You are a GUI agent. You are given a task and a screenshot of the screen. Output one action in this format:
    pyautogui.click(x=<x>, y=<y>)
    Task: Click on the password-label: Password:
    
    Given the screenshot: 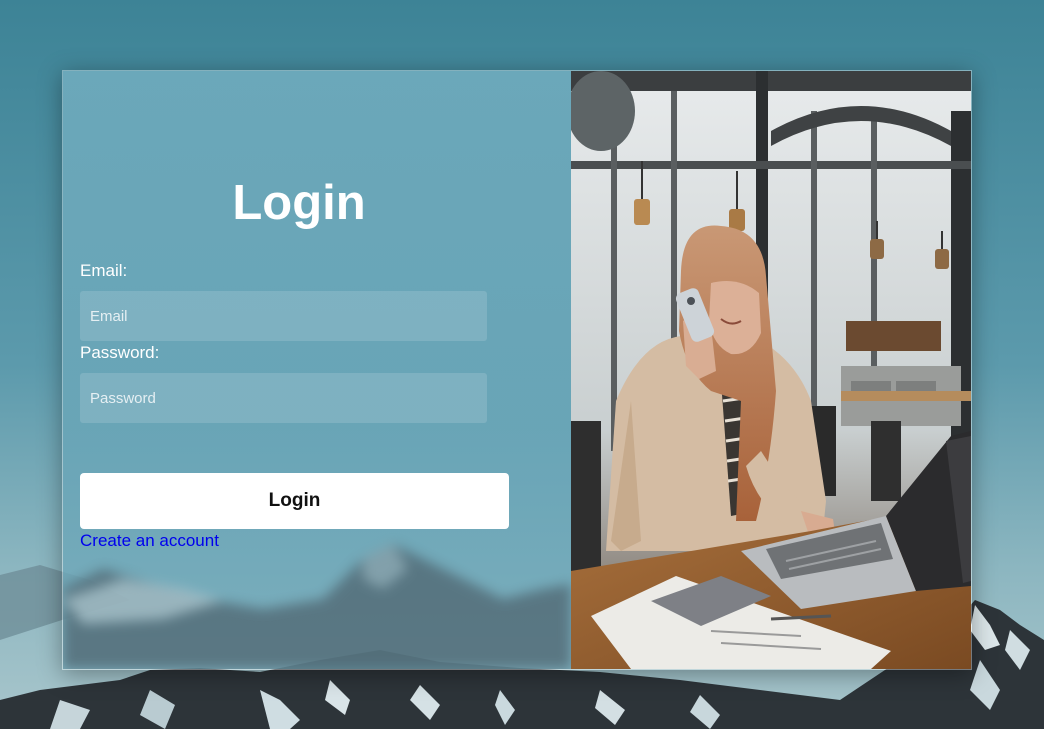 What is the action you would take?
    pyautogui.click(x=120, y=352)
    